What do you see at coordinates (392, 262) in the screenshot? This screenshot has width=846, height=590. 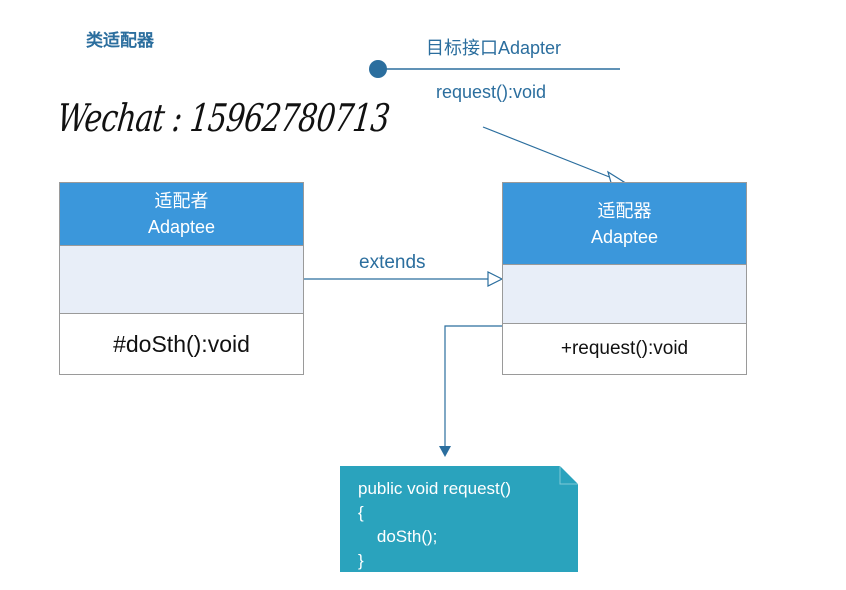 I see `extends-label: extends` at bounding box center [392, 262].